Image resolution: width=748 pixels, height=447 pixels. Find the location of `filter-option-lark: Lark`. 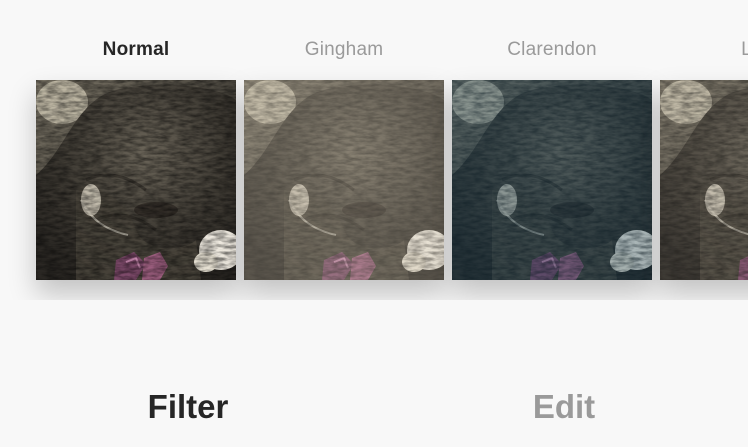

filter-option-lark: Lark is located at coordinates (704, 150).